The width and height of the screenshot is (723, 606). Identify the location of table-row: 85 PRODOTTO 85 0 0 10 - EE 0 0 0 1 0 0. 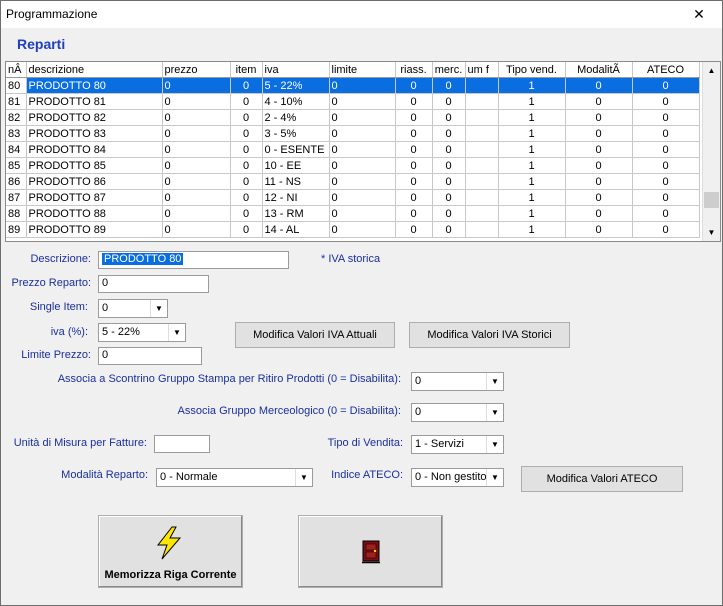
(353, 165).